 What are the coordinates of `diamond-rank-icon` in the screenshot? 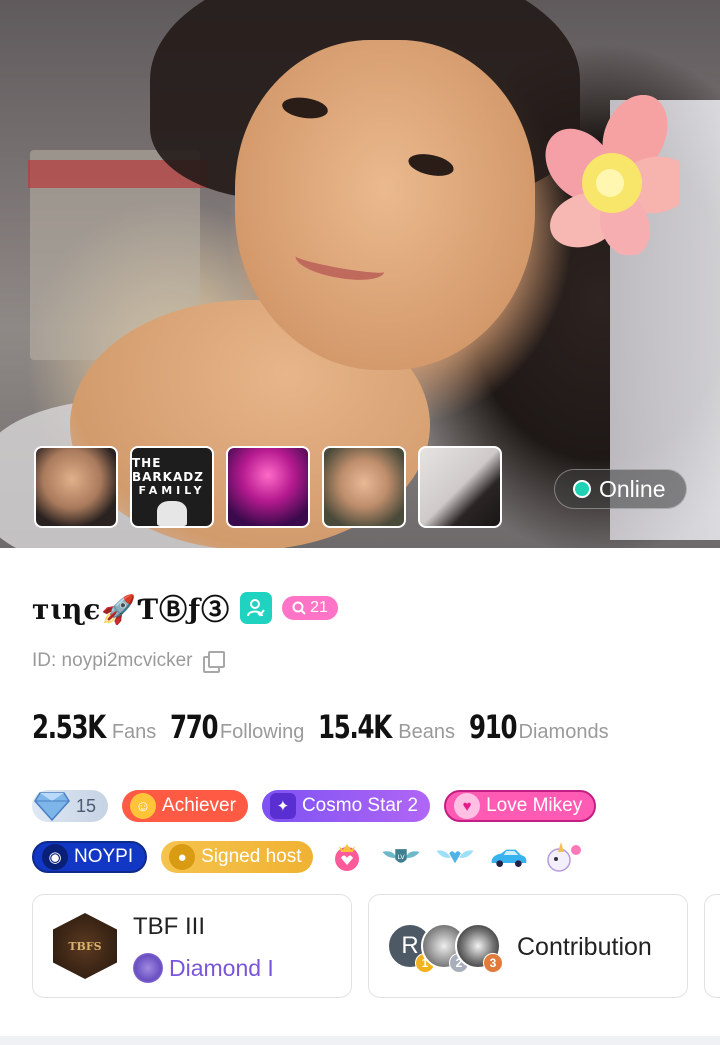 It's located at (148, 968).